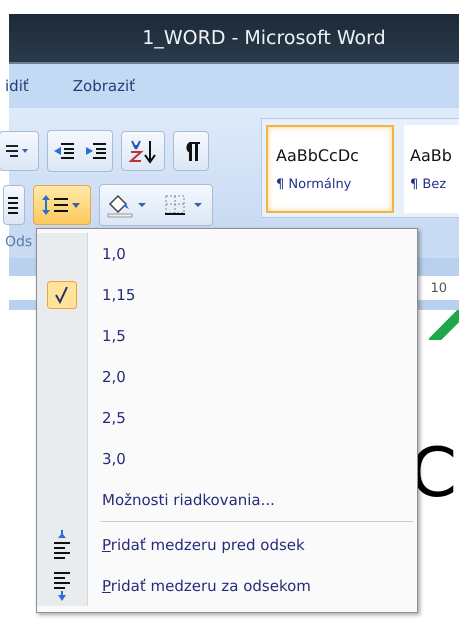 Image resolution: width=459 pixels, height=622 pixels. Describe the element at coordinates (96, 151) in the screenshot. I see `indent-right-icon` at that location.